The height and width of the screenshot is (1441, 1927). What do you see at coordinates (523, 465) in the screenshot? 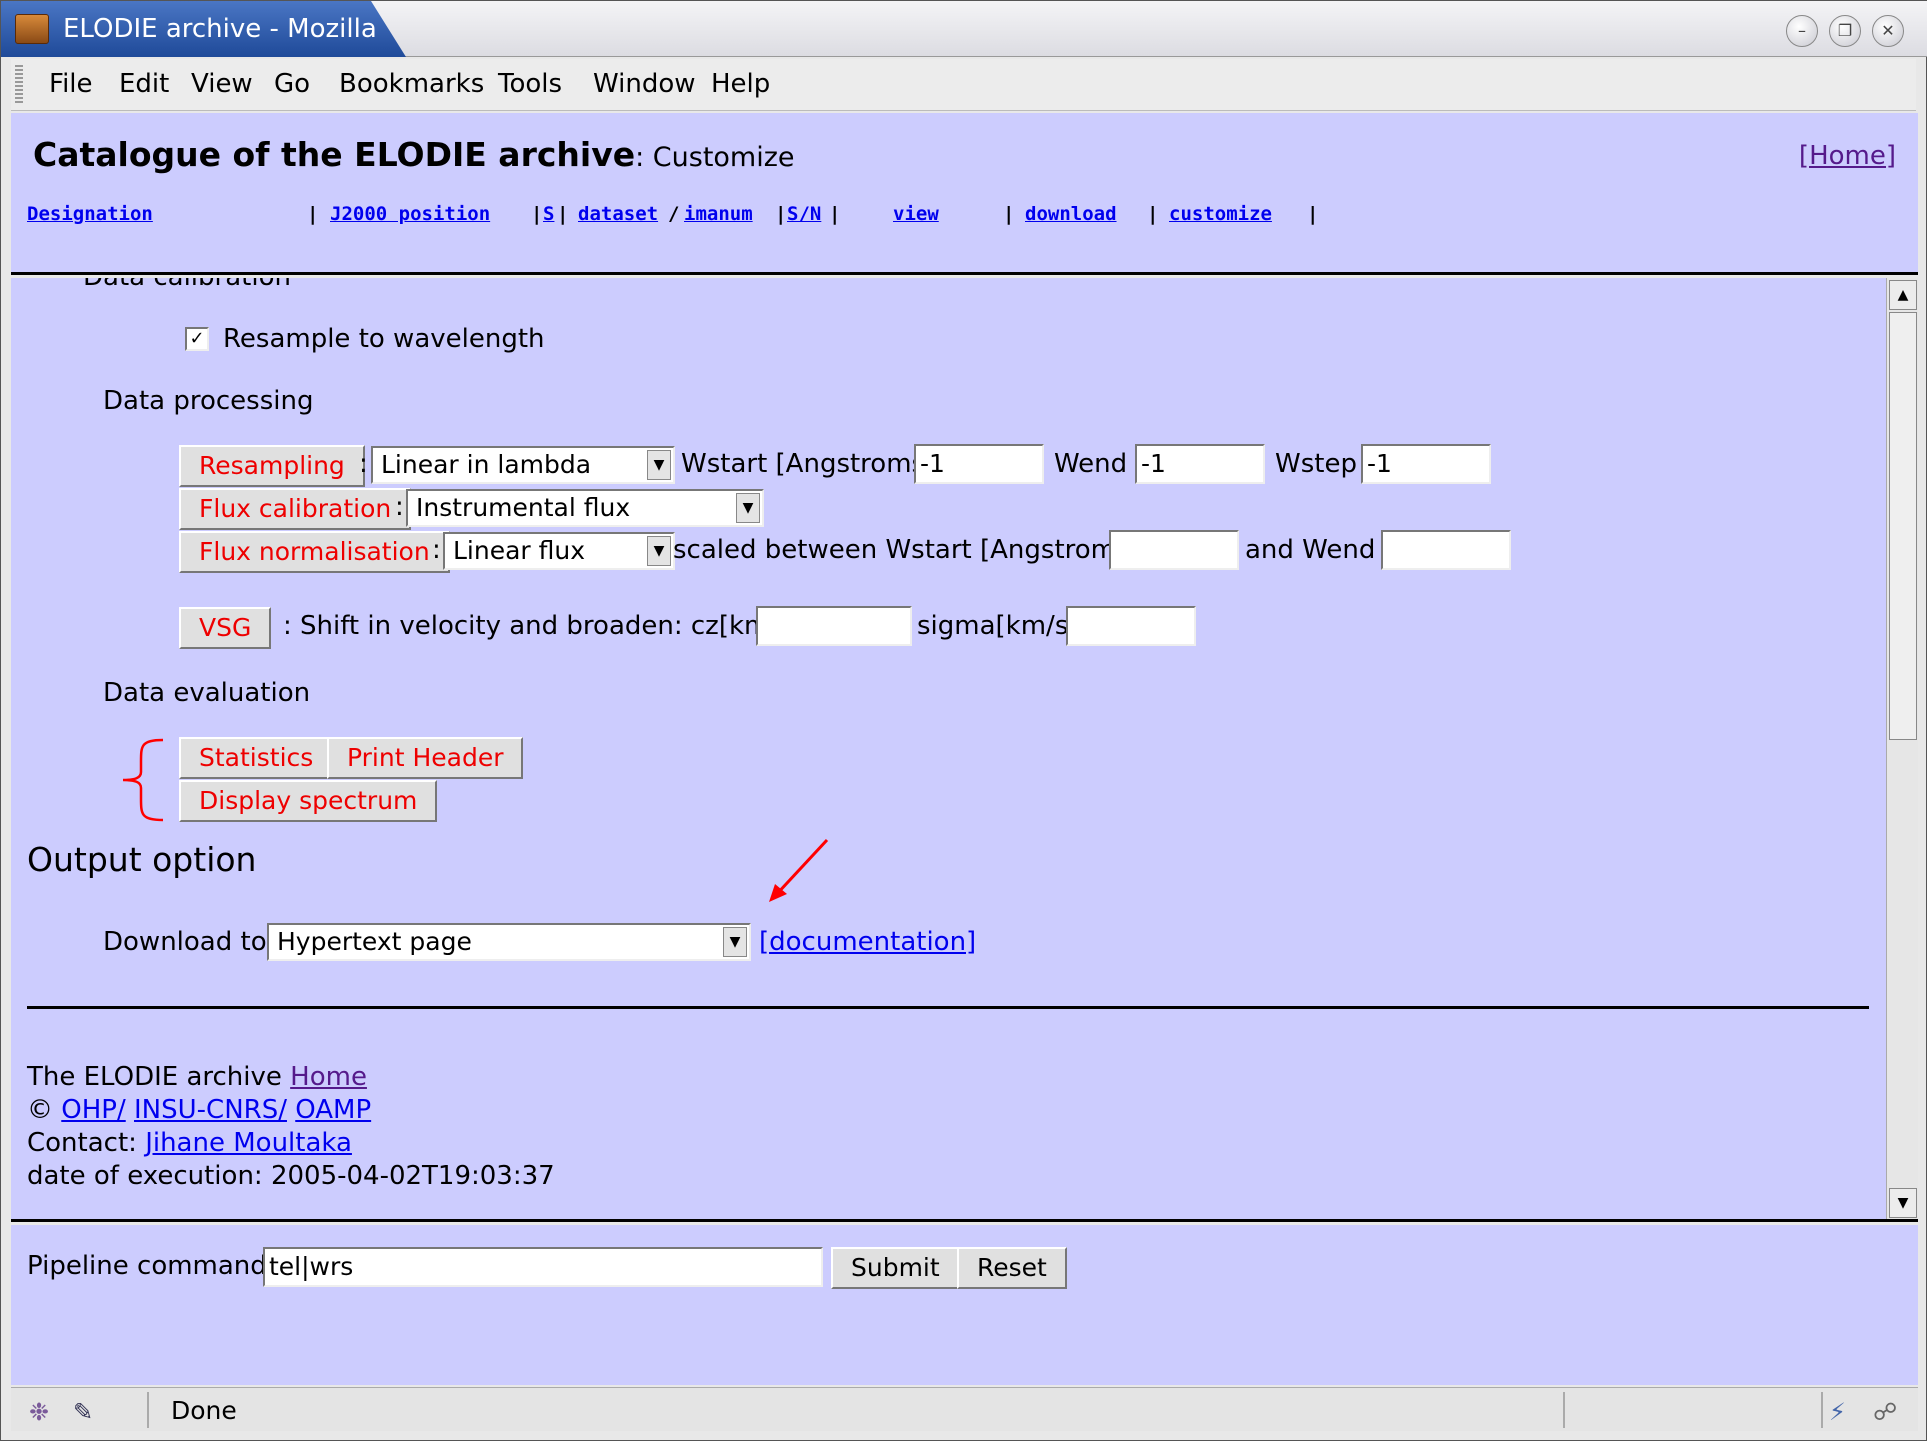
I see `resampling-select: Linear in lambda ▼` at bounding box center [523, 465].